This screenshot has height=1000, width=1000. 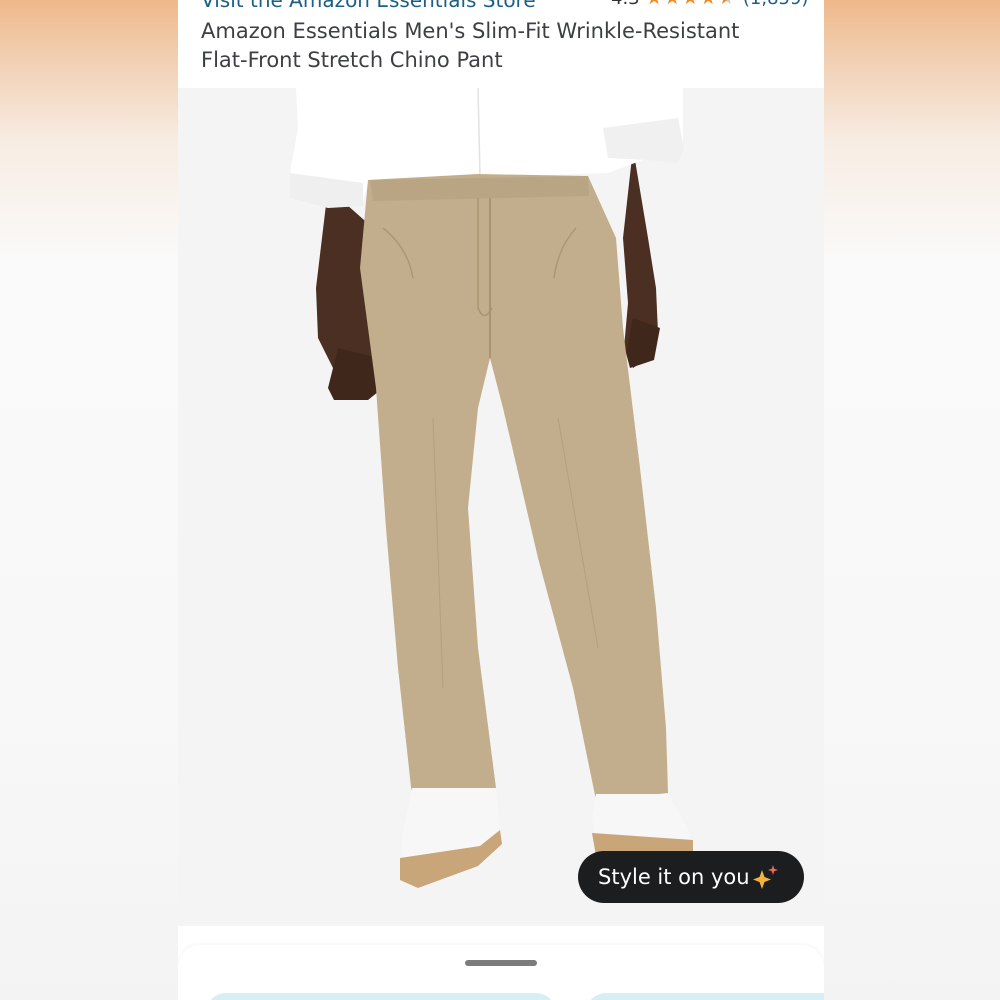 I want to click on star-rating: ★ ★ ★ ★ ★, so click(x=690, y=4).